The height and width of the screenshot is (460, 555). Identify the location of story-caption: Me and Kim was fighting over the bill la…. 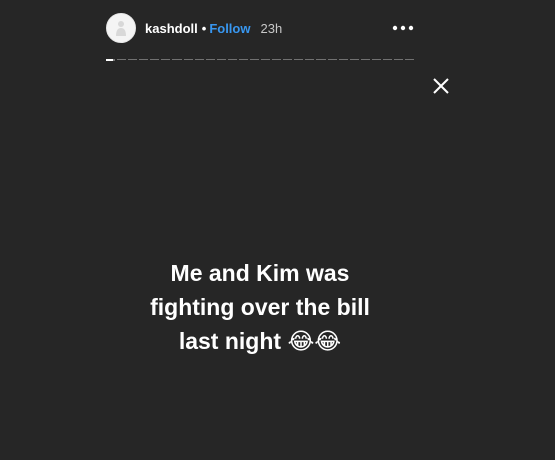
(260, 307).